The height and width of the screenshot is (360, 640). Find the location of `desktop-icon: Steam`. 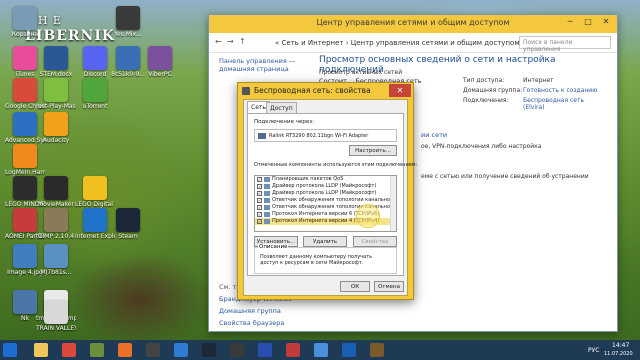

desktop-icon: Steam is located at coordinates (128, 224).